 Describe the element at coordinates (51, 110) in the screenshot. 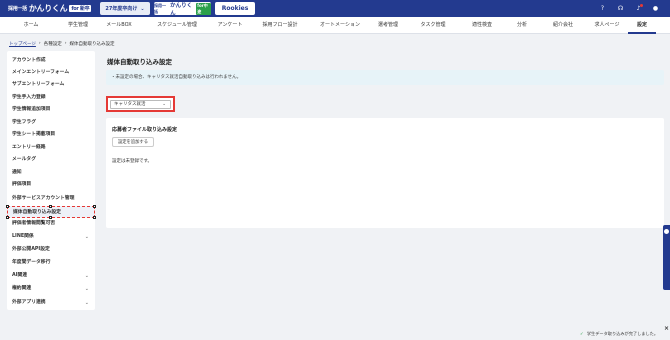

I see `sidebar-item-extra-fields: 学生情報追加項目` at that location.